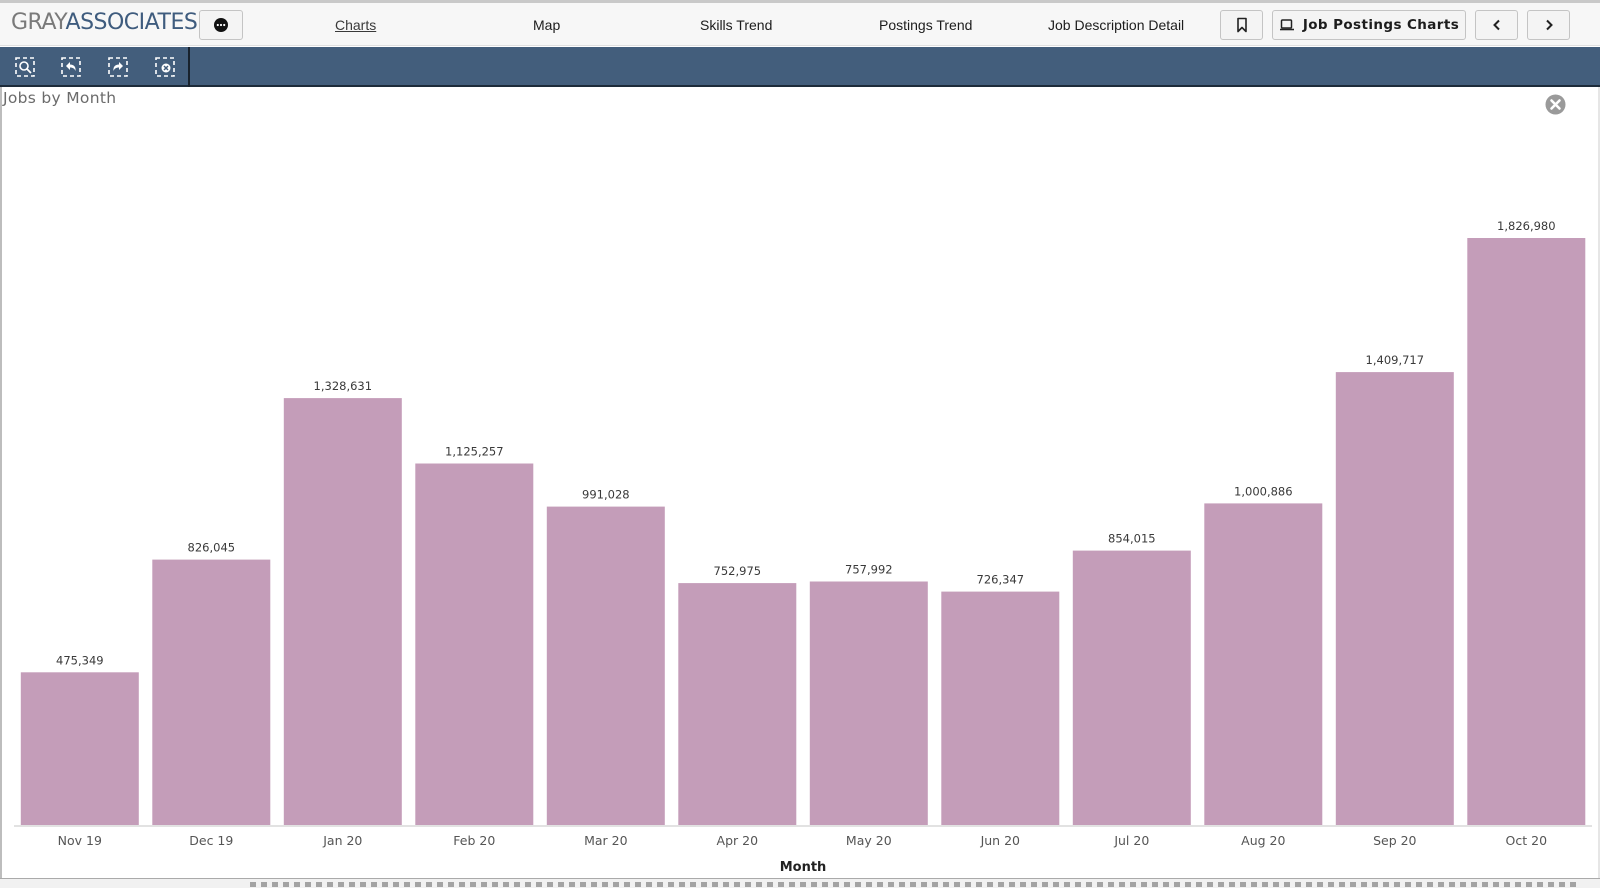 This screenshot has height=888, width=1600. Describe the element at coordinates (606, 840) in the screenshot. I see `x-tick-label: Mar 20` at that location.